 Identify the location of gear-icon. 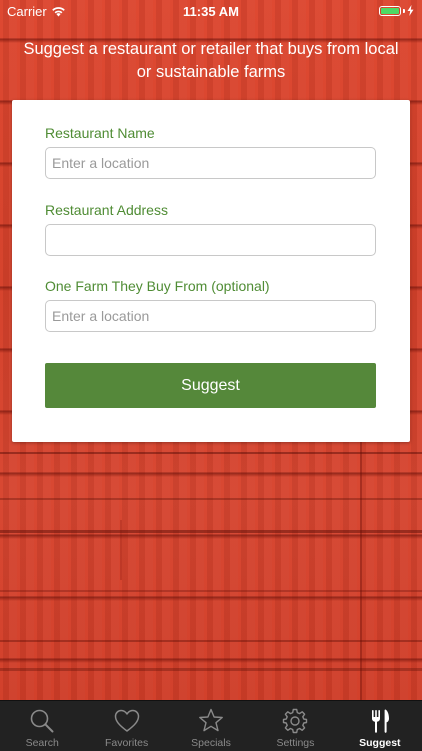
(295, 721).